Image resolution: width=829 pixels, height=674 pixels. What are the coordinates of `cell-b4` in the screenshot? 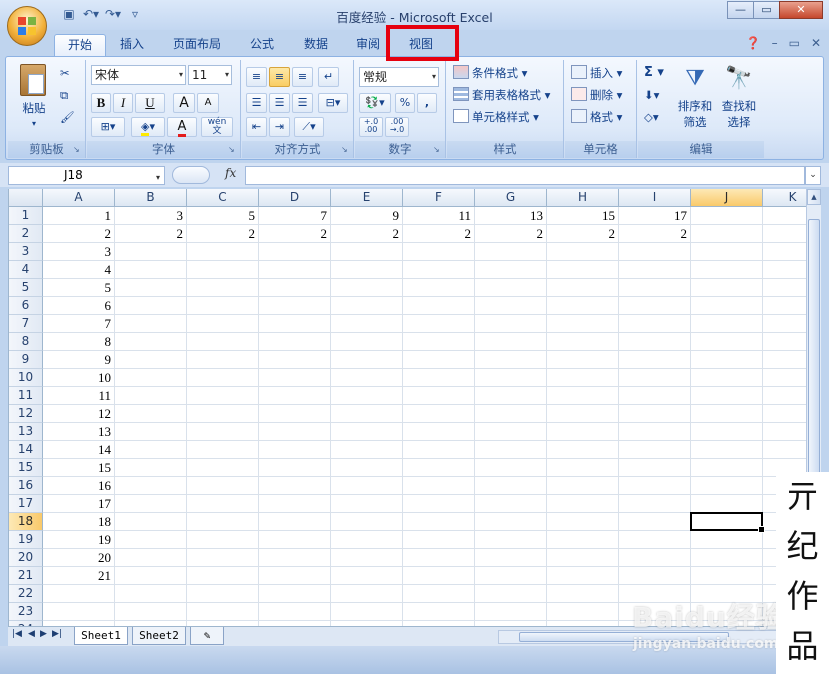 It's located at (151, 270).